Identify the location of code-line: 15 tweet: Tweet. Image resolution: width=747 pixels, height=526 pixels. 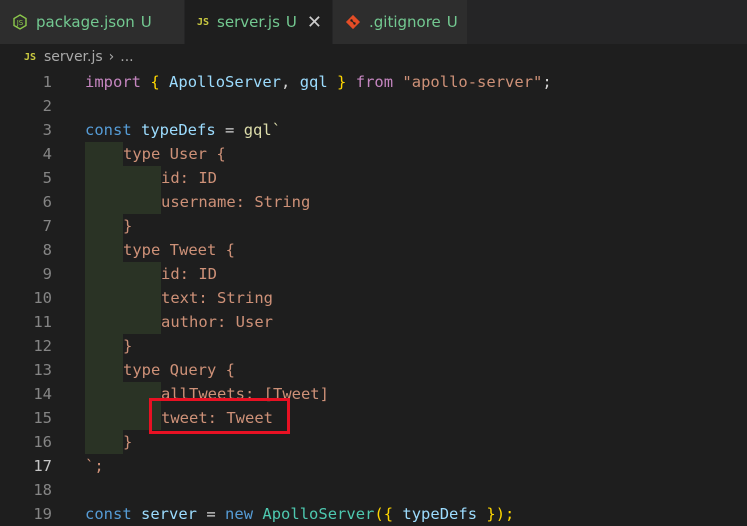
(373, 418).